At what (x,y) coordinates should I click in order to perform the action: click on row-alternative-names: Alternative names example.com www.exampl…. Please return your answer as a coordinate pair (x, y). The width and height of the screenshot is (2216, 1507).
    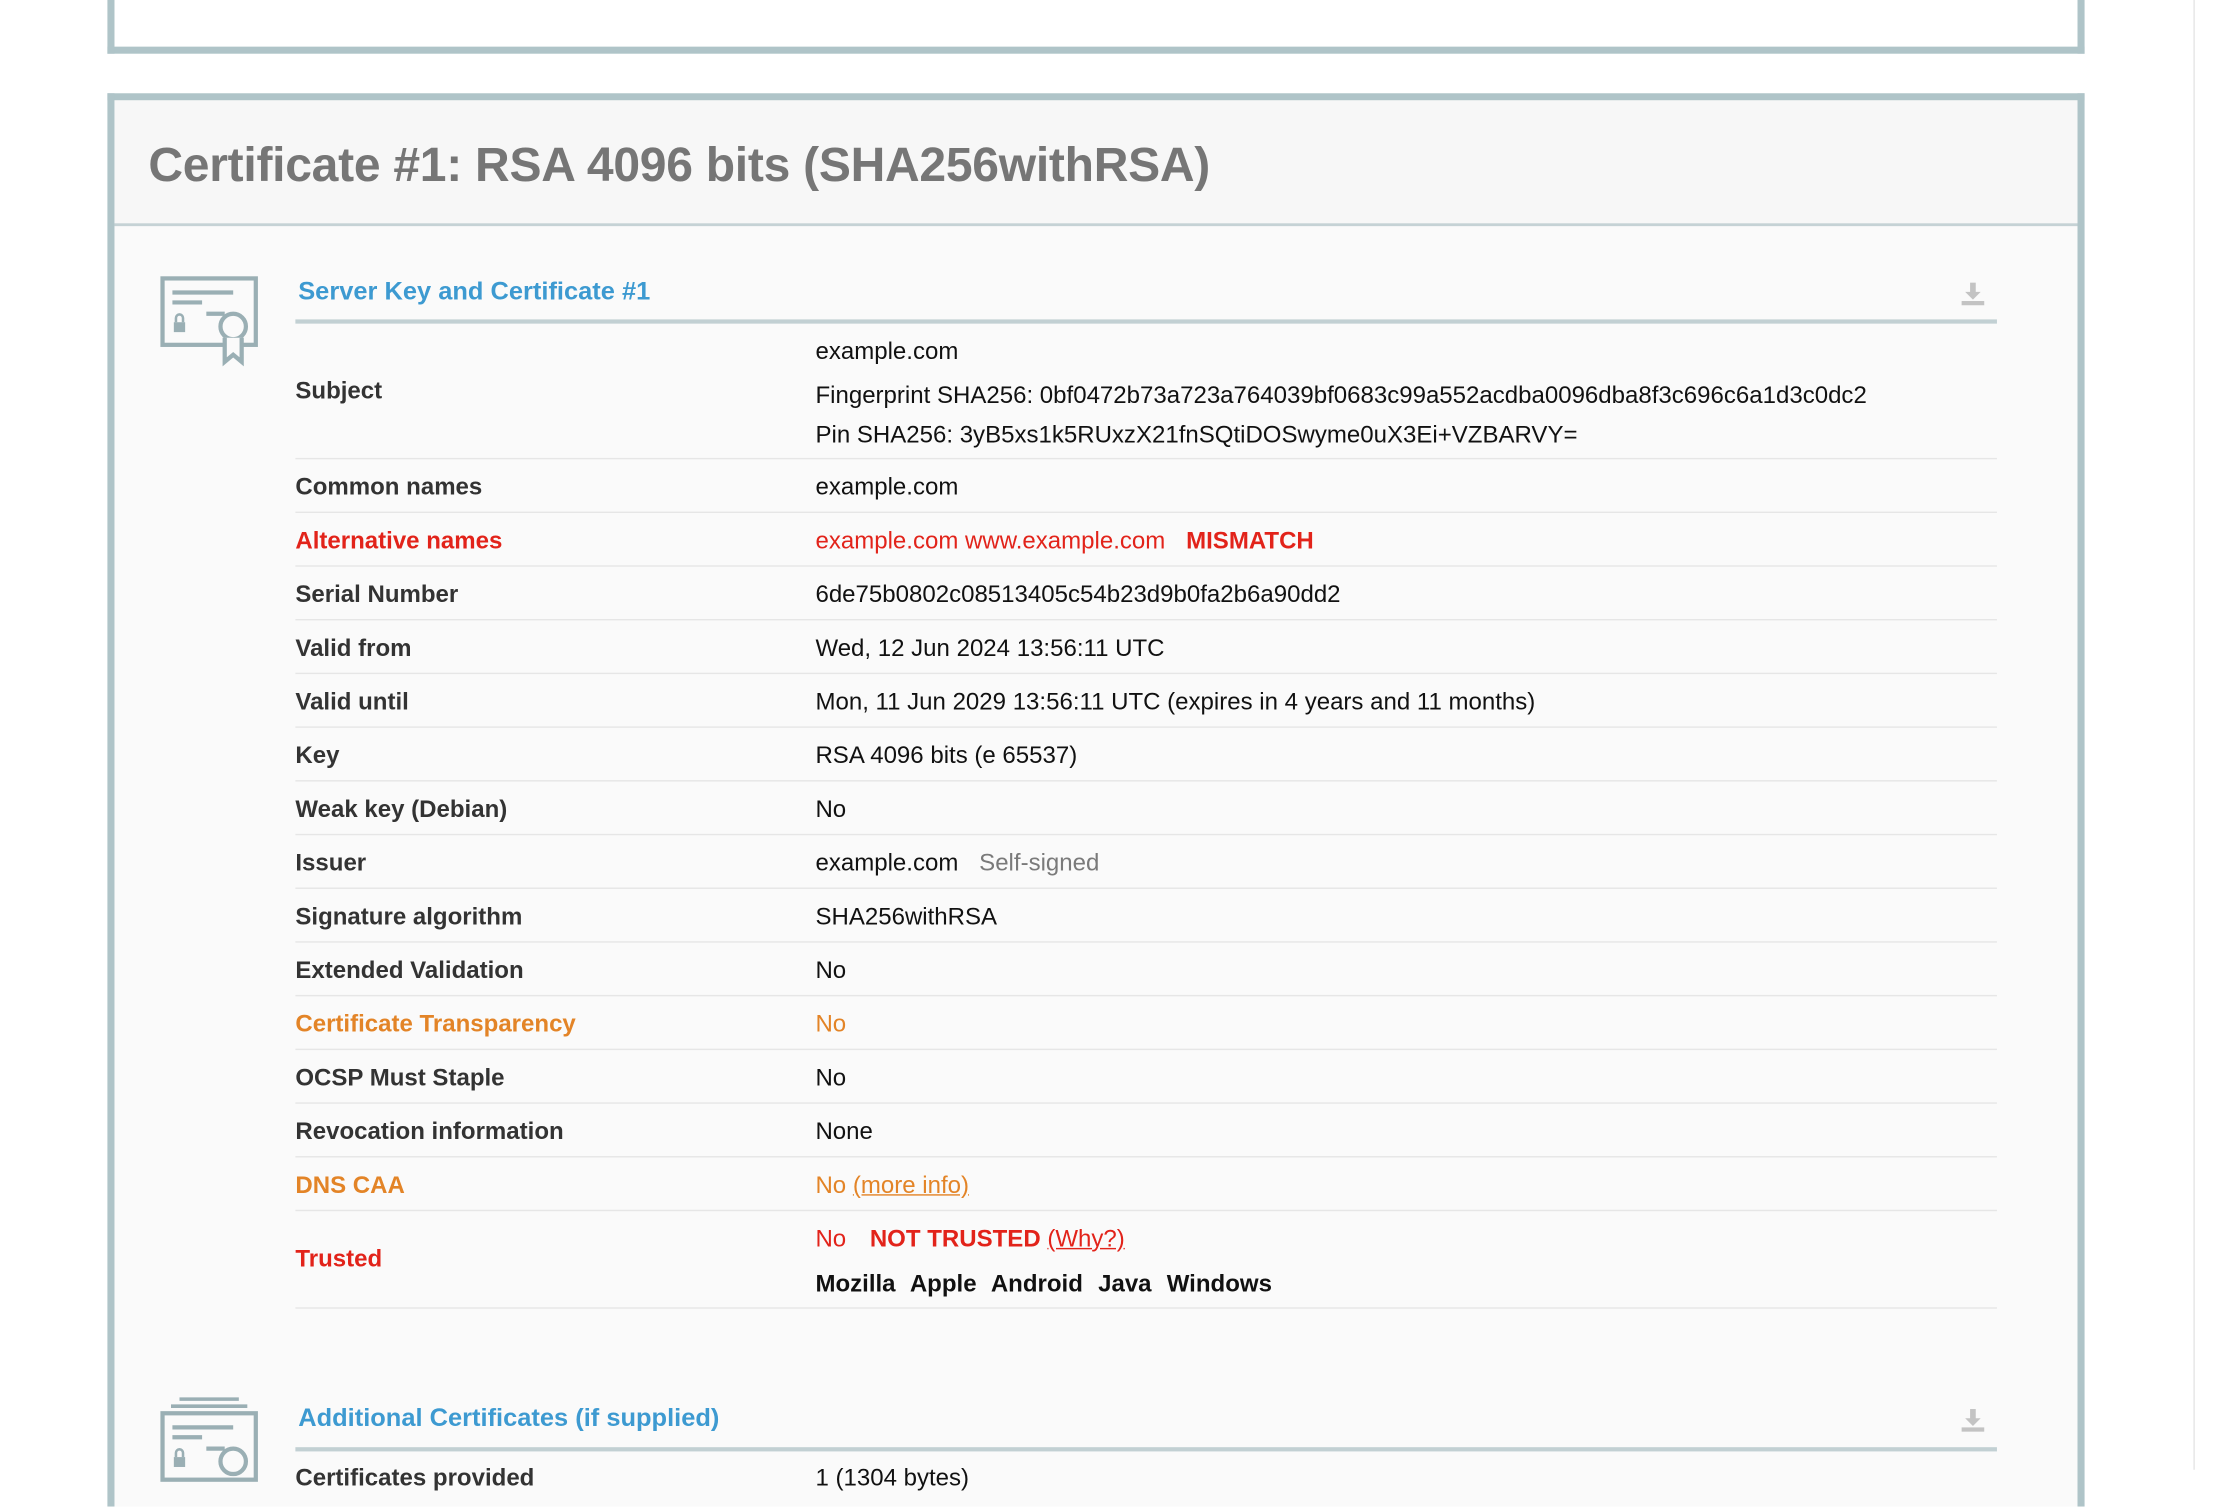
    Looking at the image, I should click on (1146, 540).